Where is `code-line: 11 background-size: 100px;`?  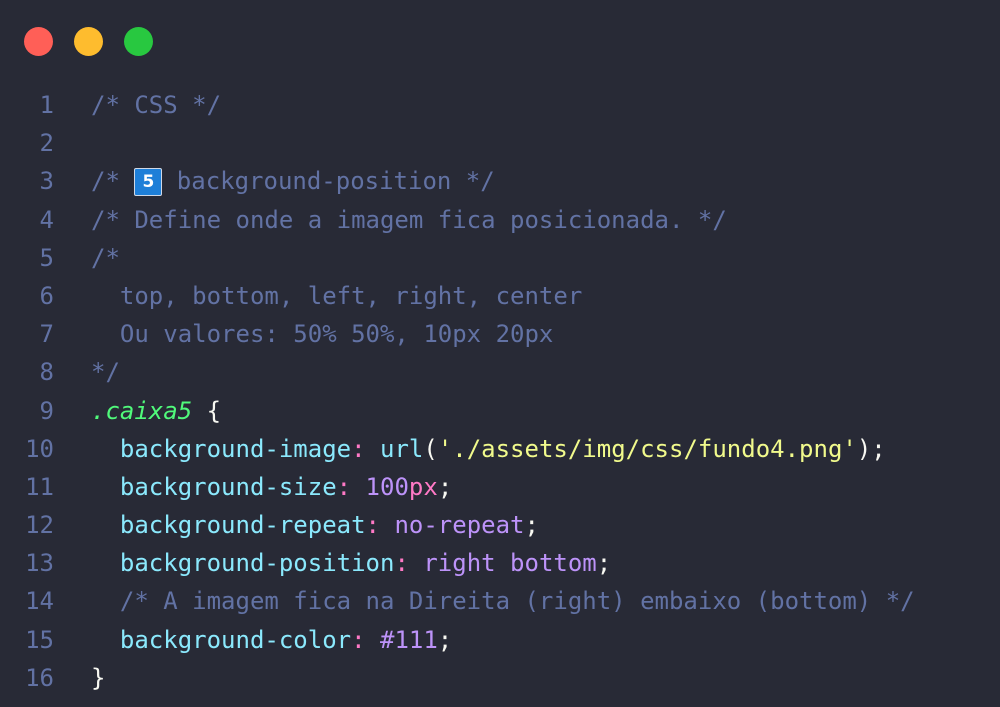 code-line: 11 background-size: 100px; is located at coordinates (500, 487).